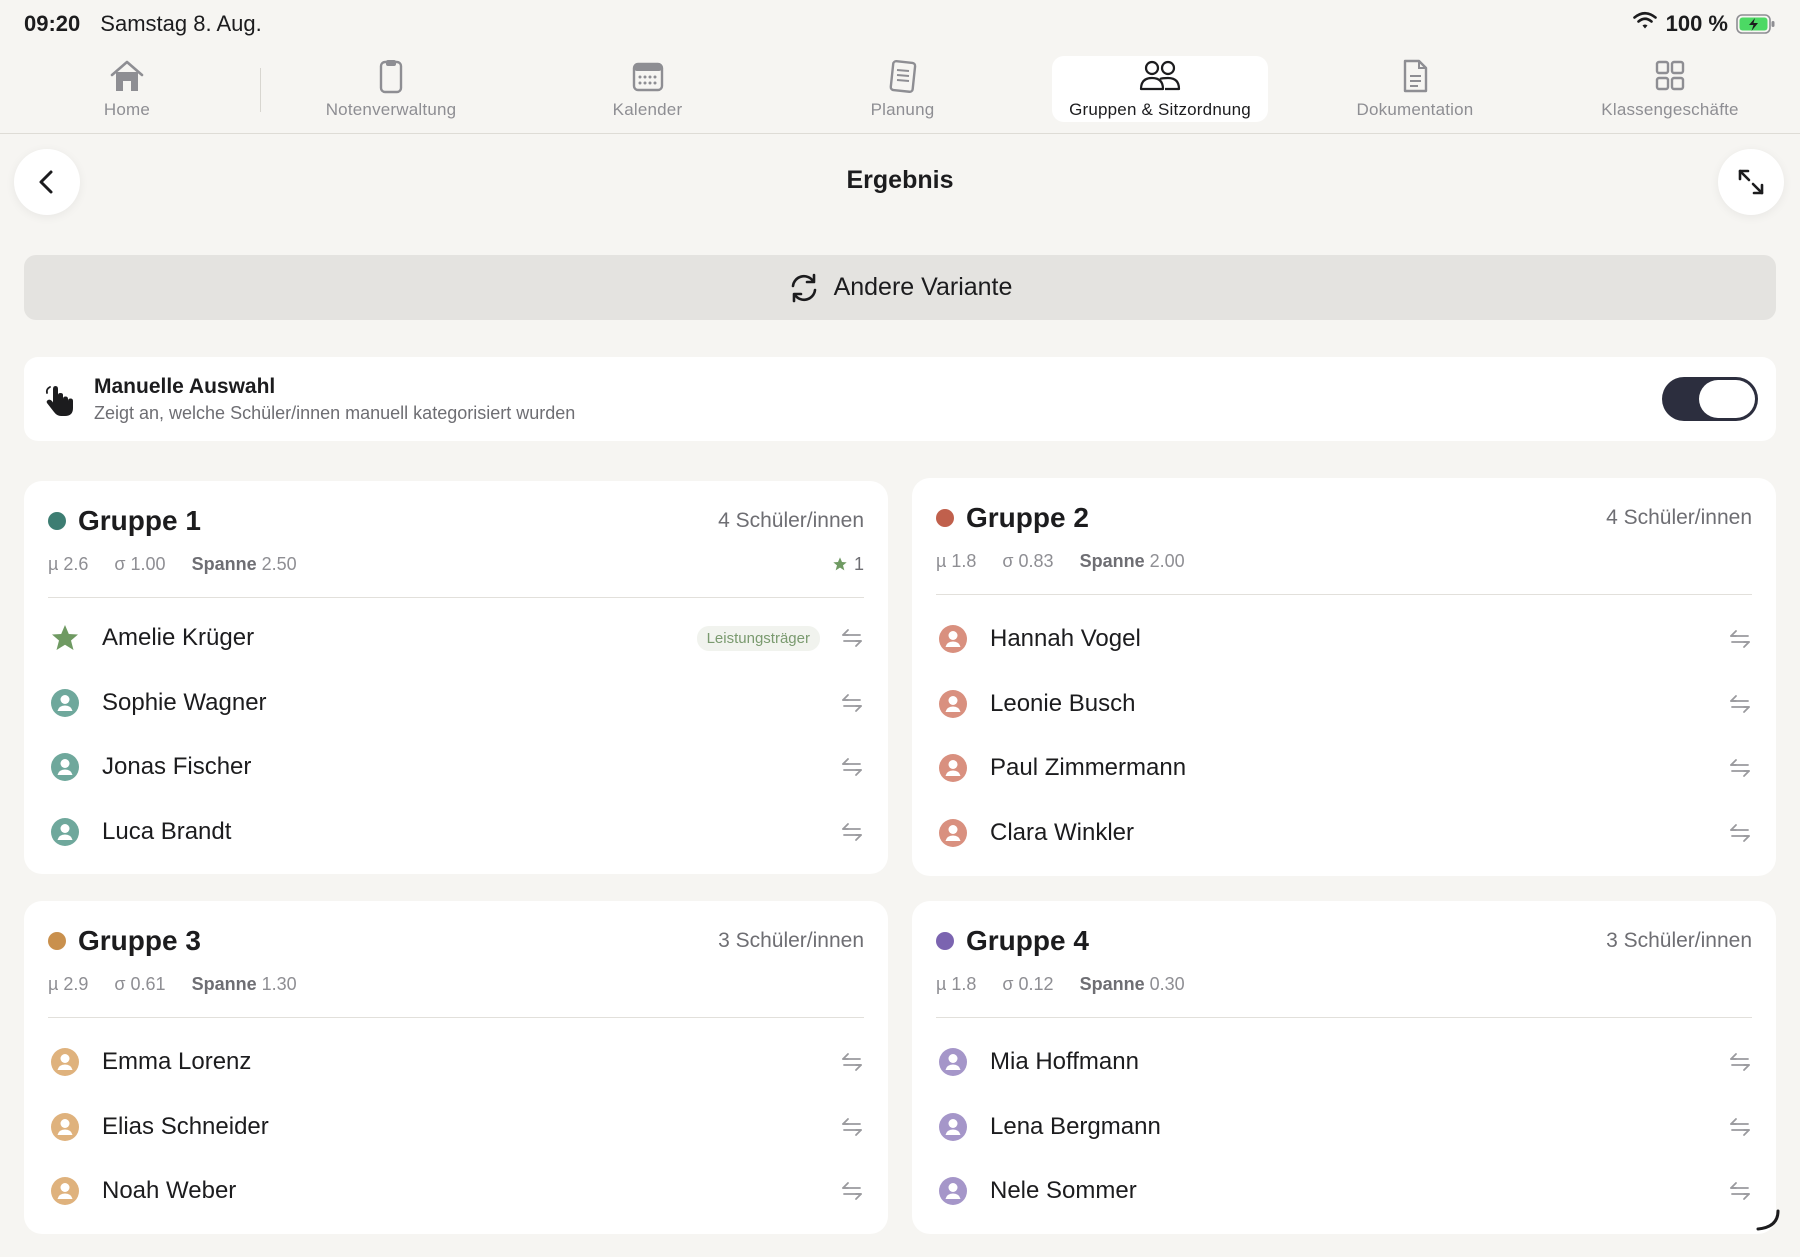 Image resolution: width=1800 pixels, height=1257 pixels. I want to click on student-row: Jonas Fischer, so click(456, 767).